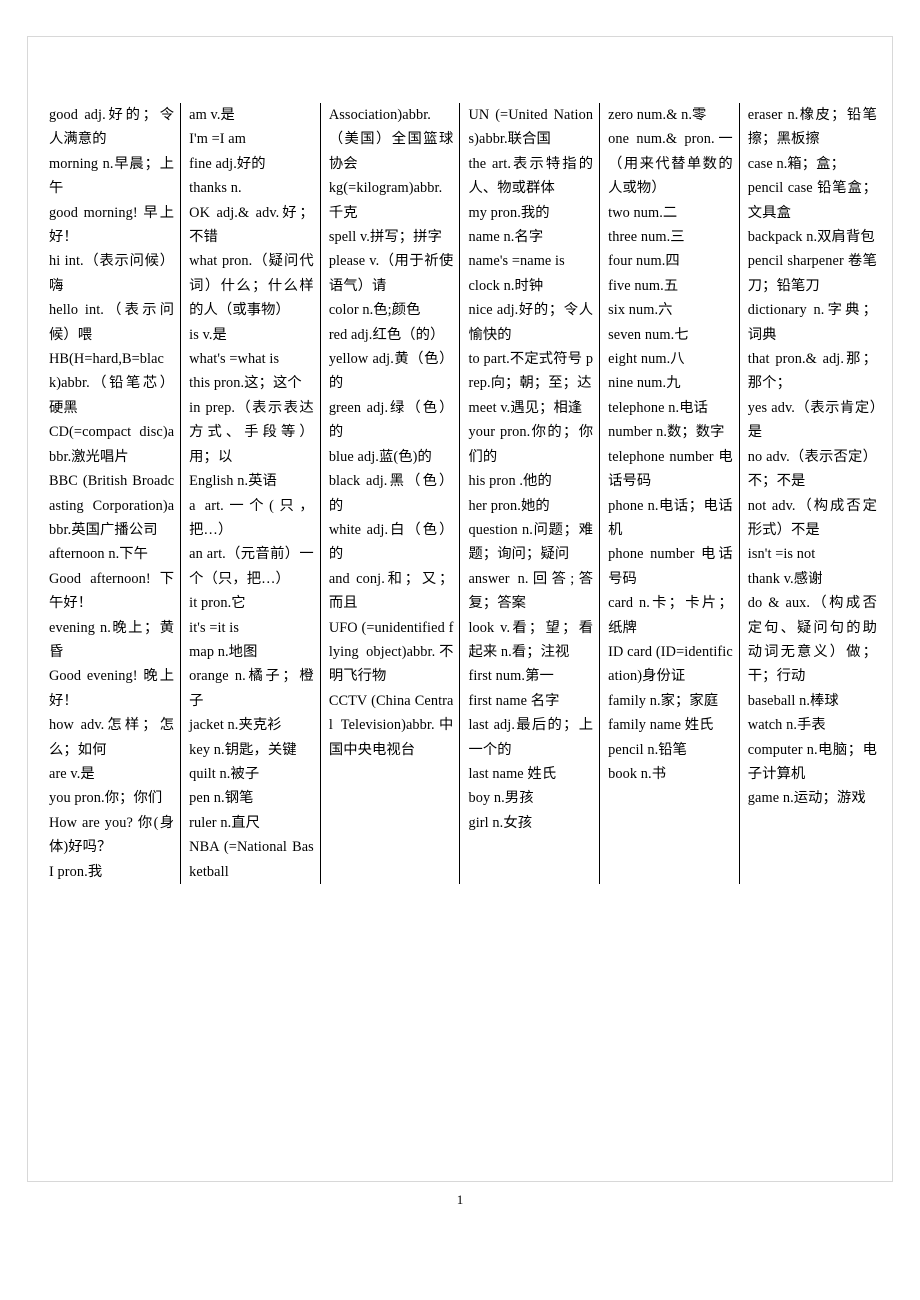 The width and height of the screenshot is (920, 1300). I want to click on entry-text: to part.不定式符号 prep.向；朝；至；达, so click(531, 371).